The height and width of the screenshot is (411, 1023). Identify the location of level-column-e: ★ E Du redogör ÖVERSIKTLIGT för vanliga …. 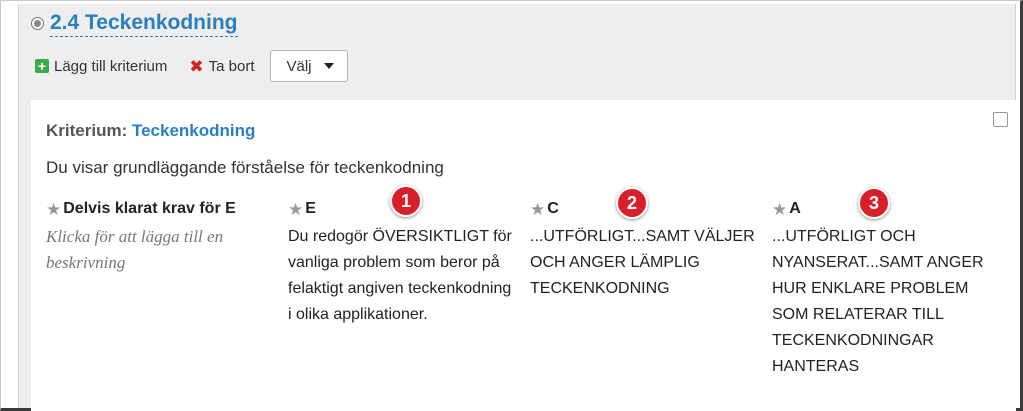
(400, 263).